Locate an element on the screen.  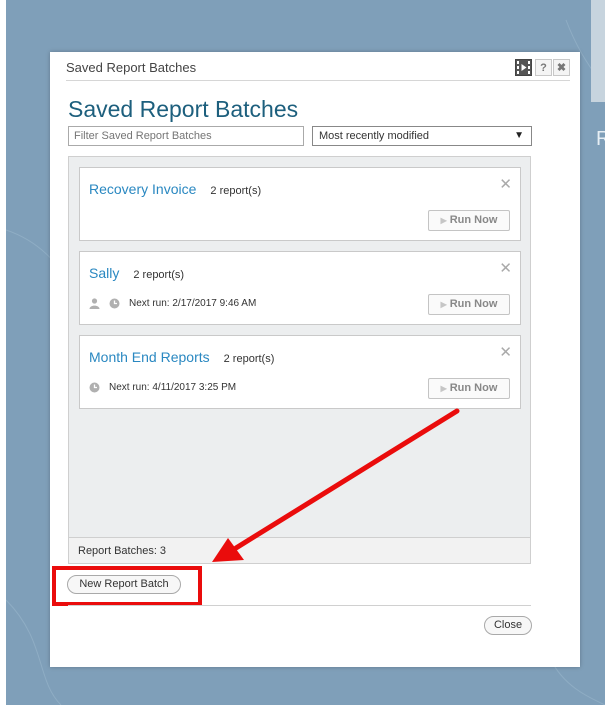
dialog-close-icon: ✖ is located at coordinates (561, 67).